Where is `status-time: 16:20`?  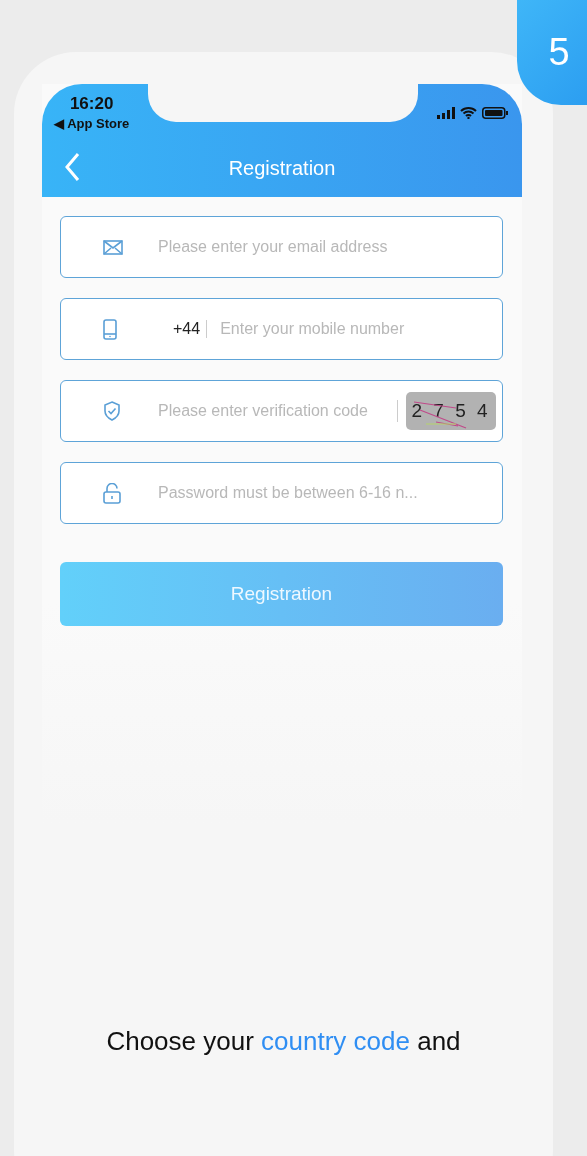 status-time: 16:20 is located at coordinates (91, 104).